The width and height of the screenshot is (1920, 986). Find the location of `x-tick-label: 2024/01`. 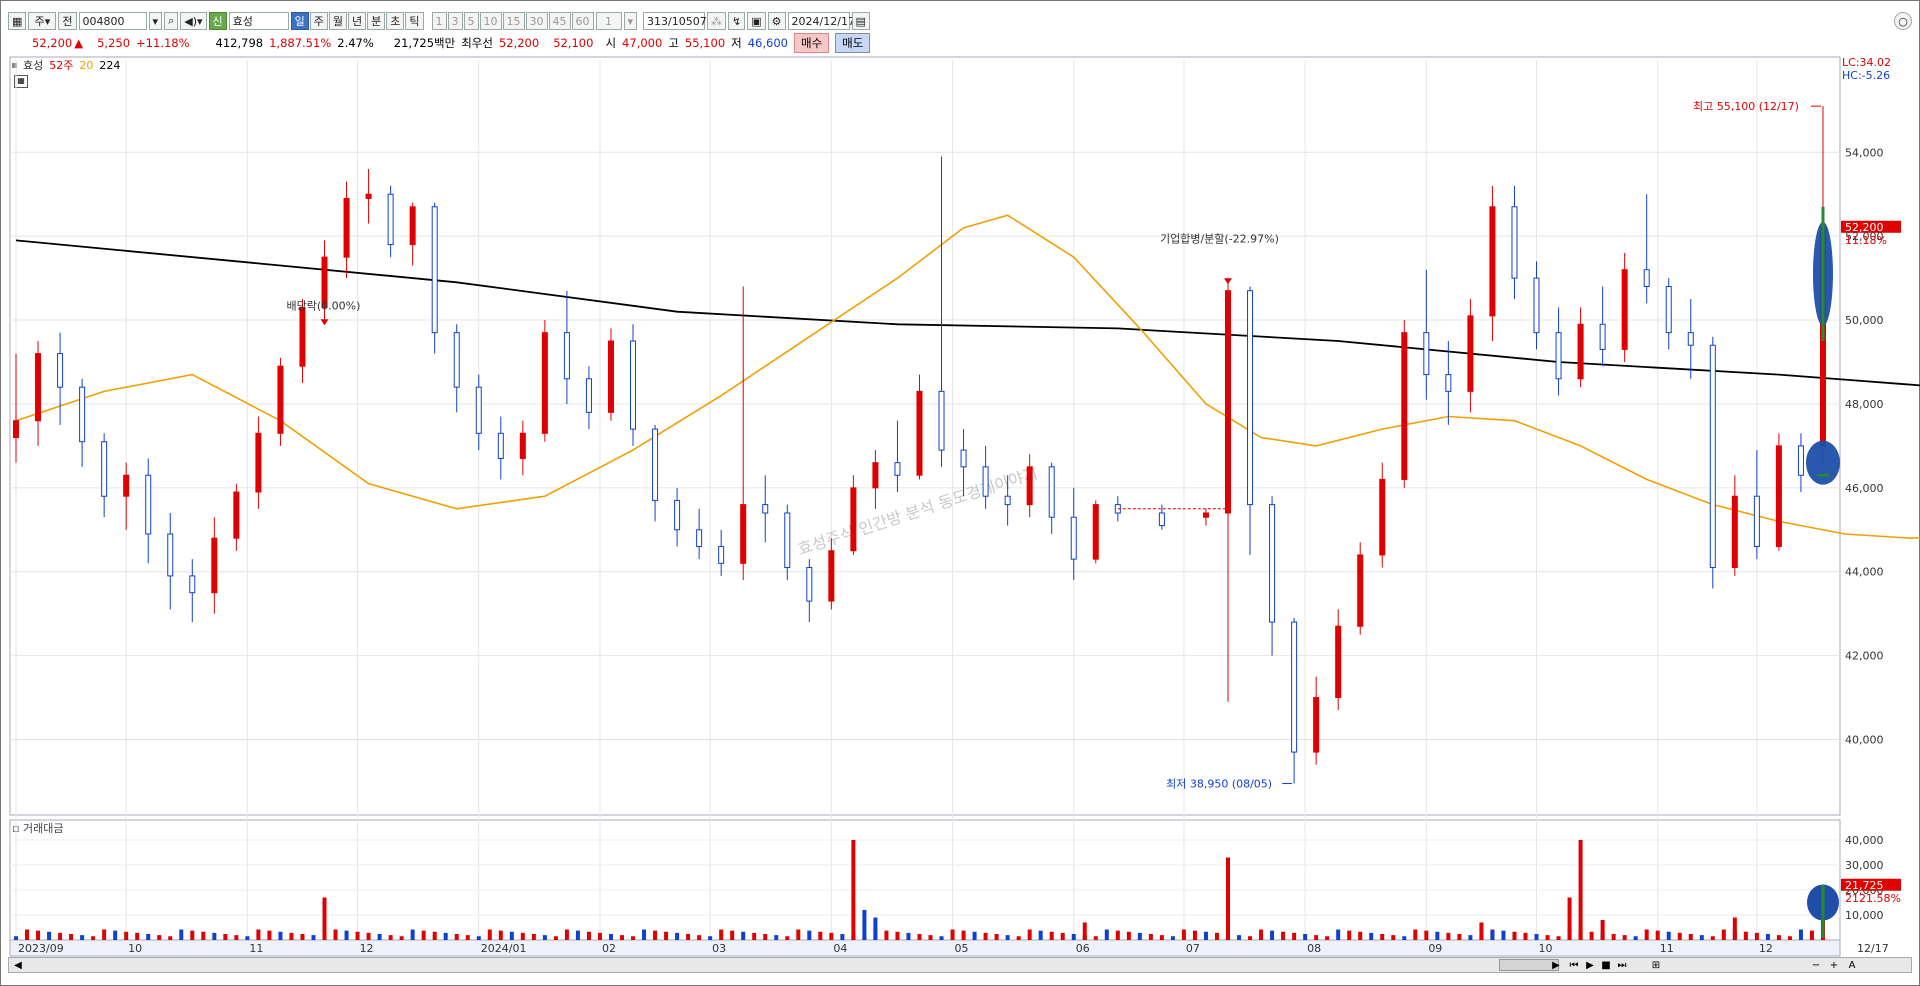

x-tick-label: 2024/01 is located at coordinates (504, 948).